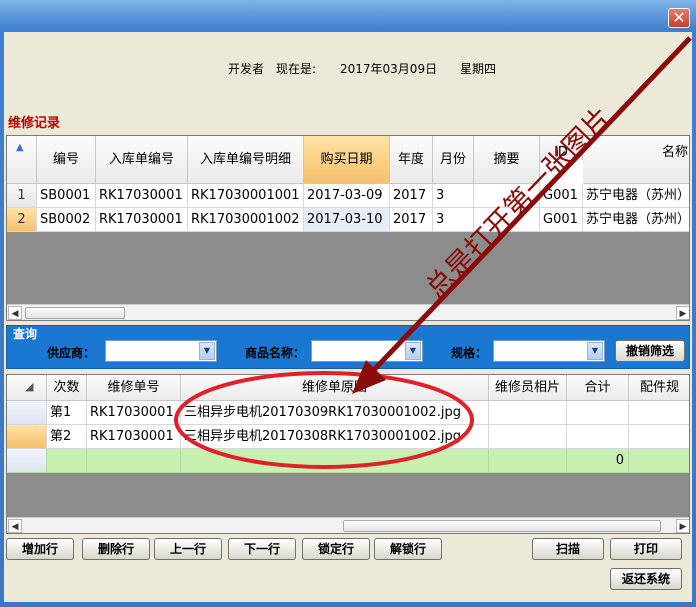 The width and height of the screenshot is (696, 607). Describe the element at coordinates (598, 388) in the screenshot. I see `col-header-total: 合计` at that location.